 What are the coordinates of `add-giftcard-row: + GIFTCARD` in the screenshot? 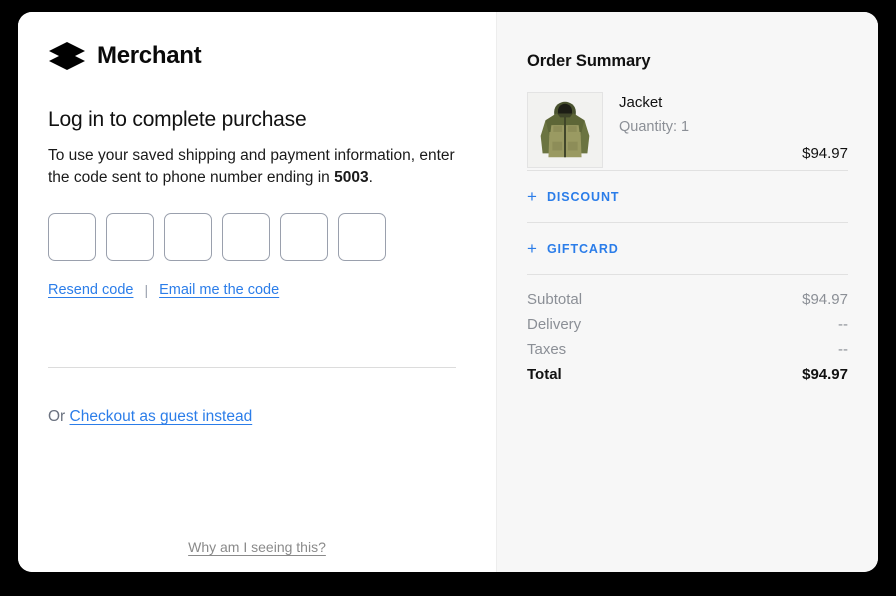 It's located at (687, 248).